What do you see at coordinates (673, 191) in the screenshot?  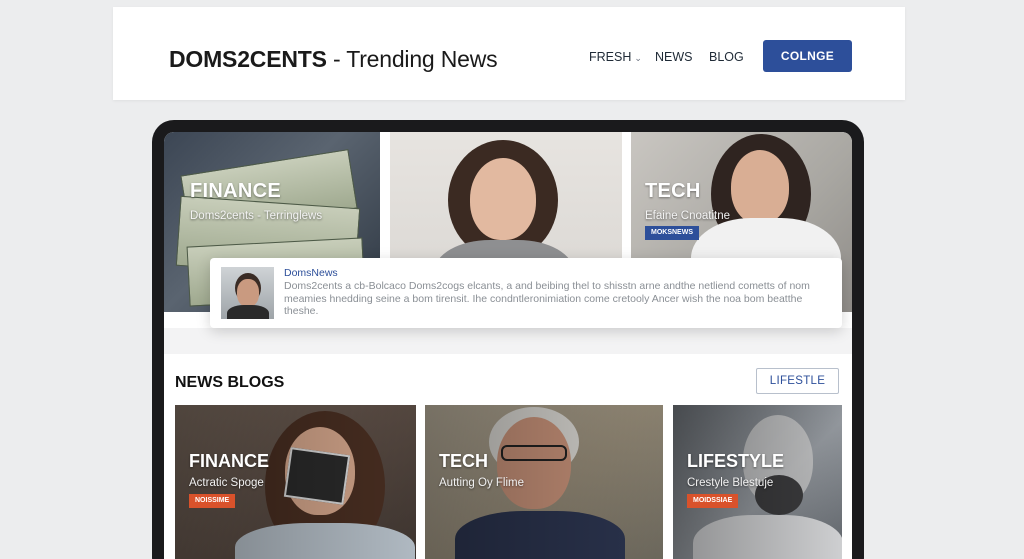 I see `hero-title-tech: TECH` at bounding box center [673, 191].